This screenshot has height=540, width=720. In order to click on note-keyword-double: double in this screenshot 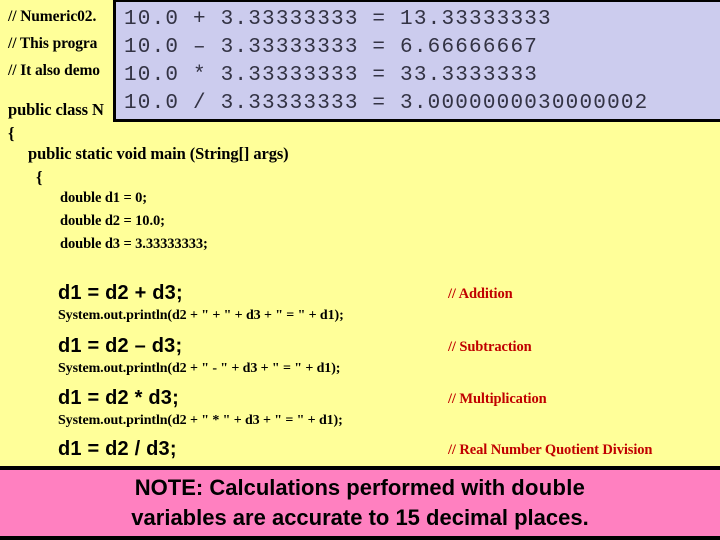, I will do `click(548, 487)`.